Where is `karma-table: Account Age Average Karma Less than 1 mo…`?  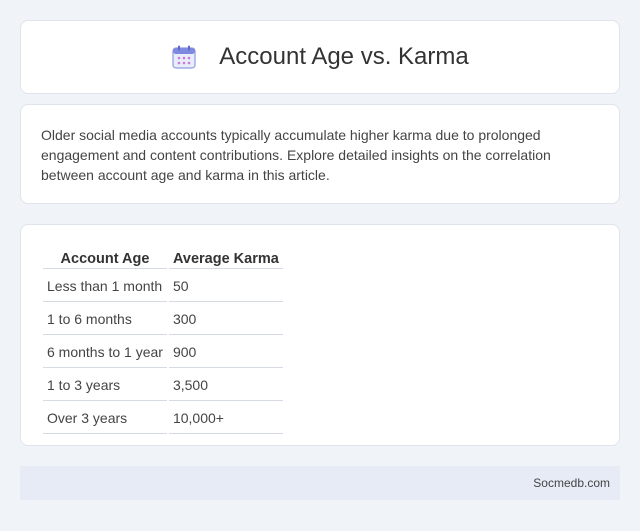
karma-table: Account Age Average Karma Less than 1 mo… is located at coordinates (163, 340).